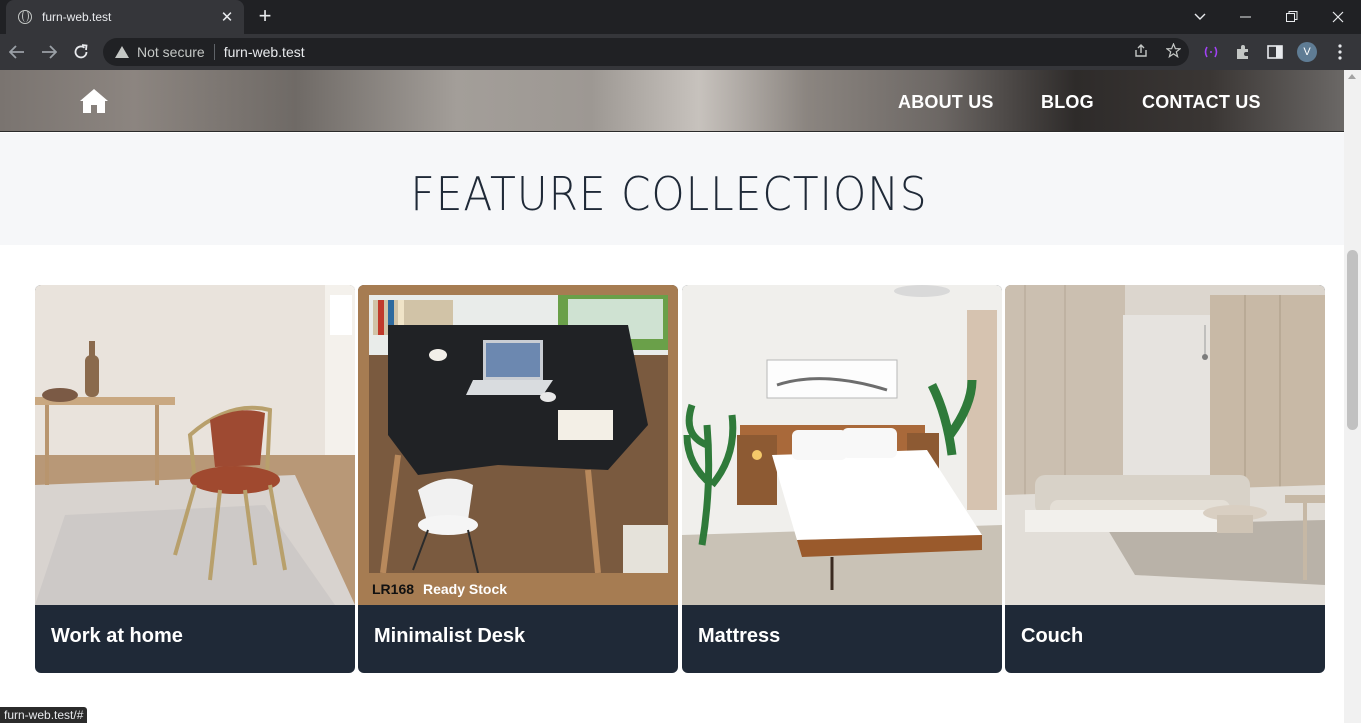 The image size is (1361, 723). I want to click on share-icon, so click(1141, 52).